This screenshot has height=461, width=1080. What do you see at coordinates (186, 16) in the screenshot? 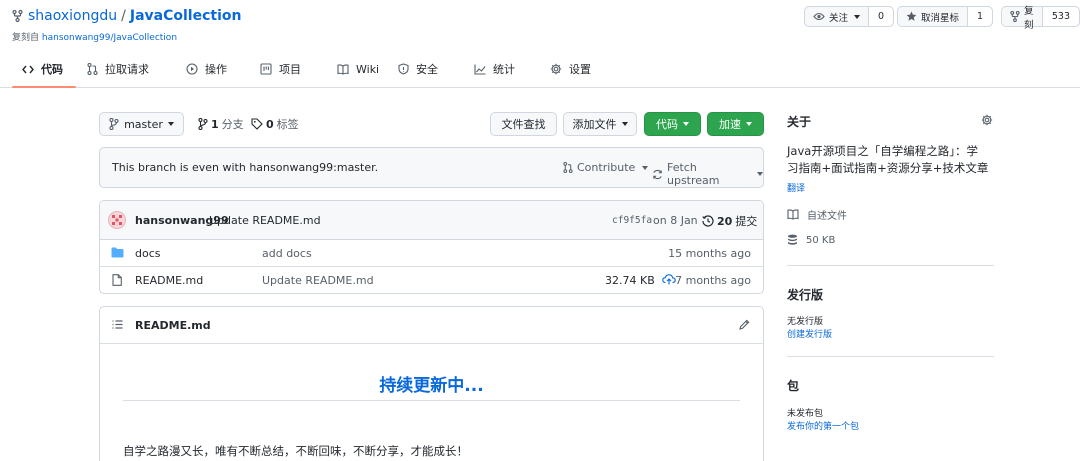
I see `repo-name-link: JavaCollection` at bounding box center [186, 16].